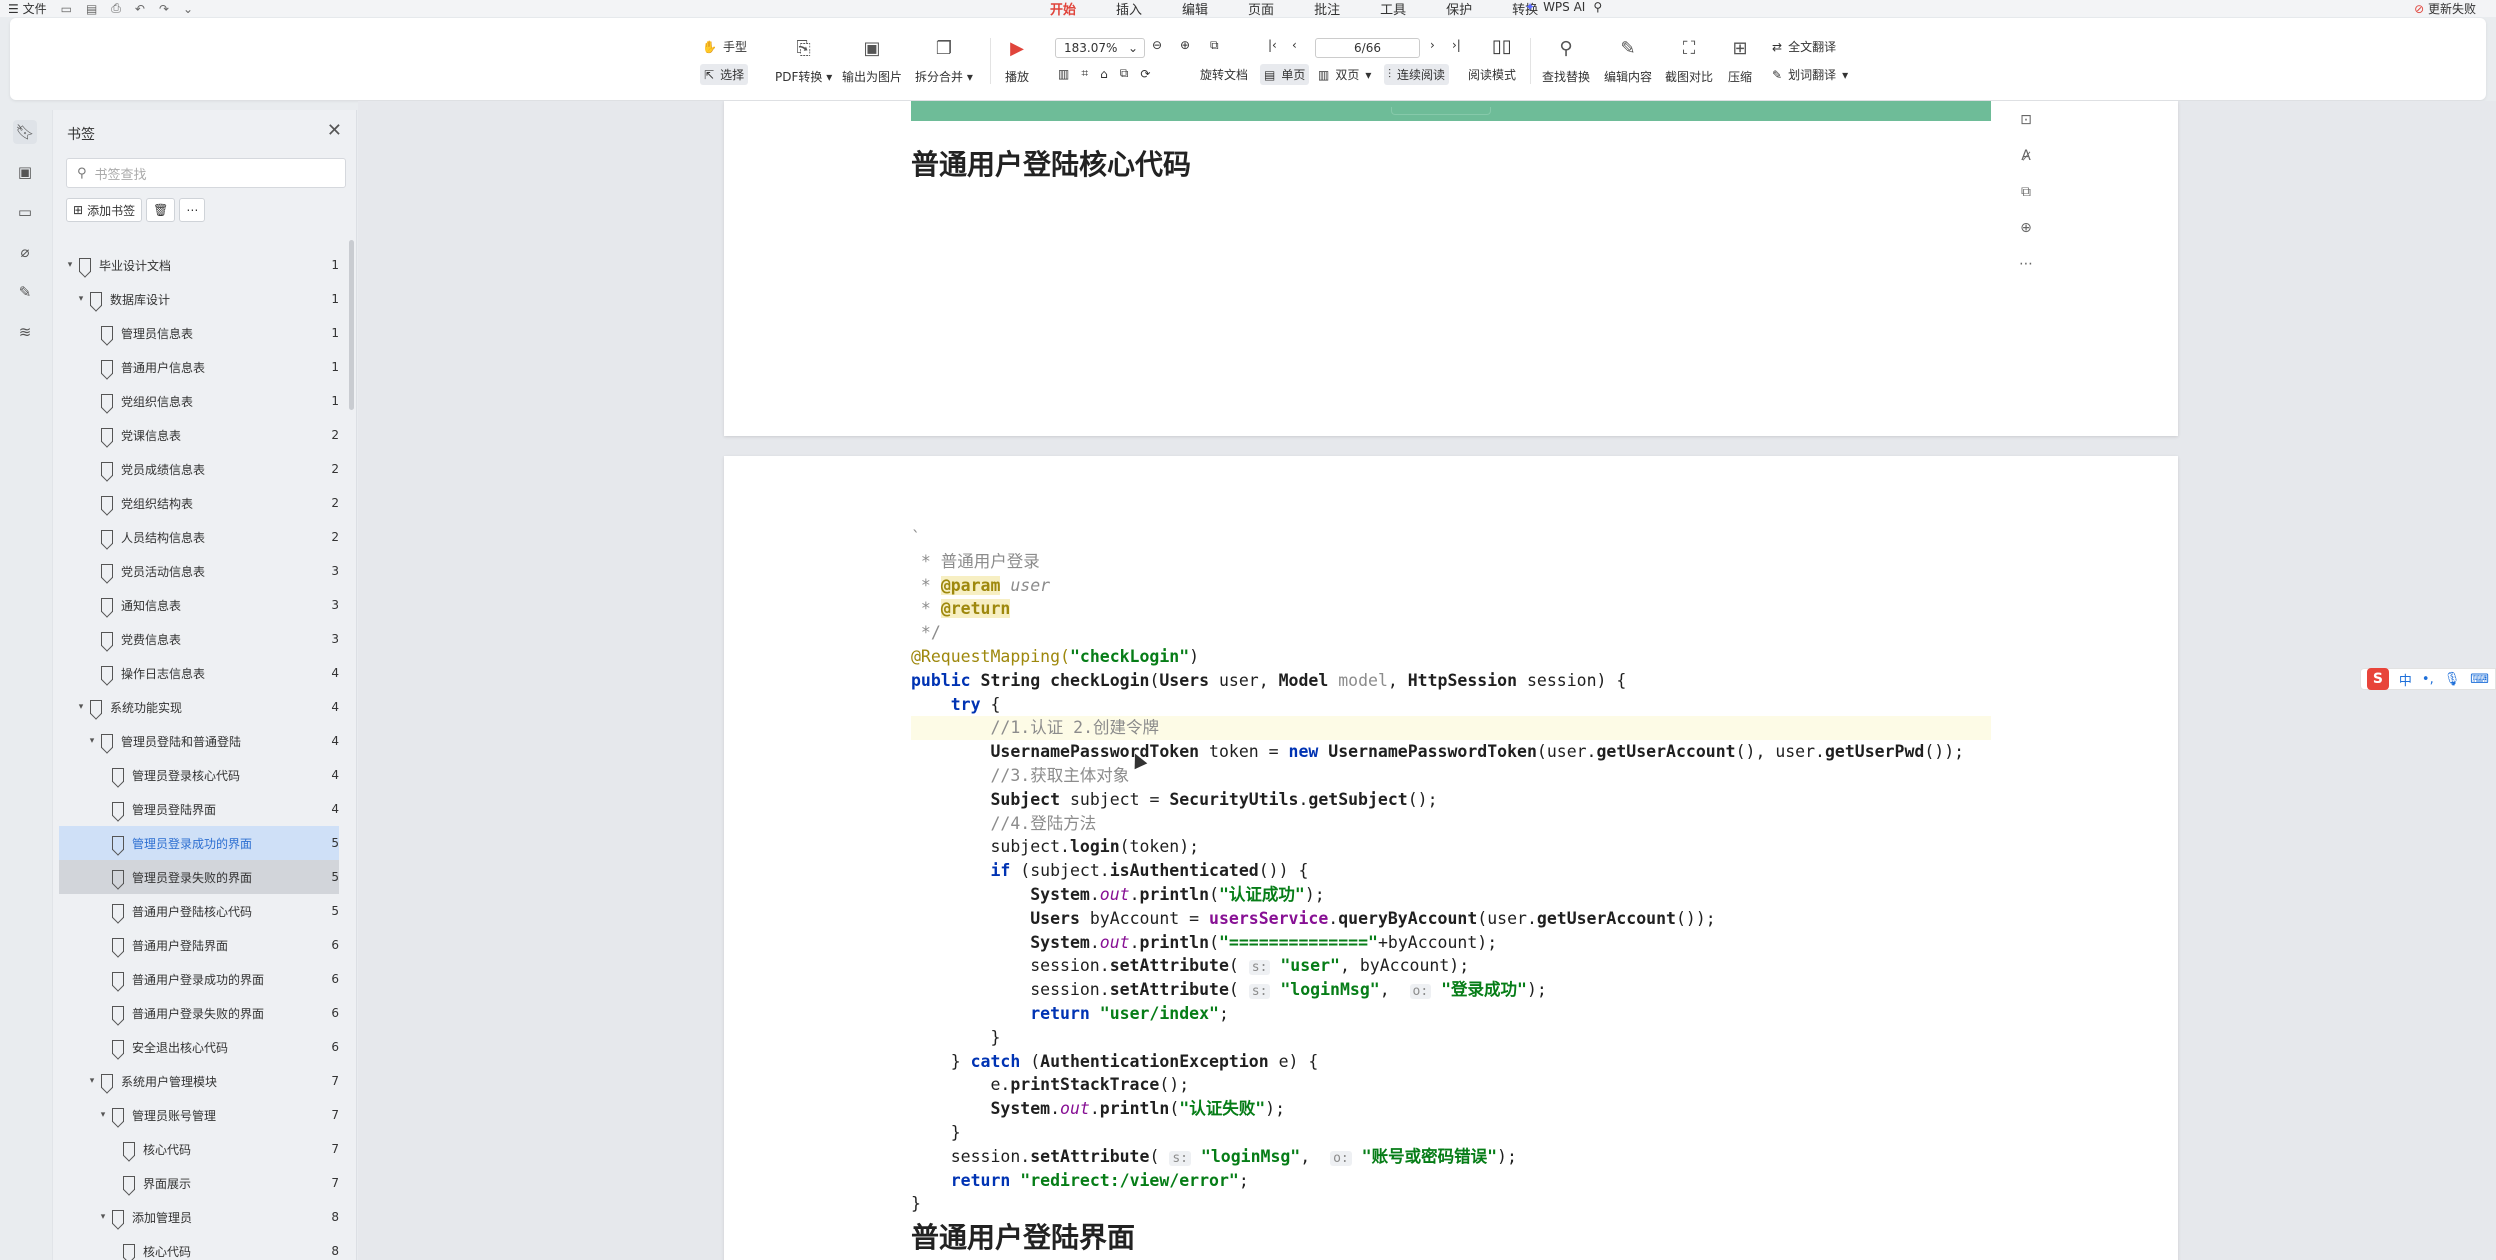 The width and height of the screenshot is (2496, 1260). What do you see at coordinates (66, 9) in the screenshot?
I see `open-icon: ▭` at bounding box center [66, 9].